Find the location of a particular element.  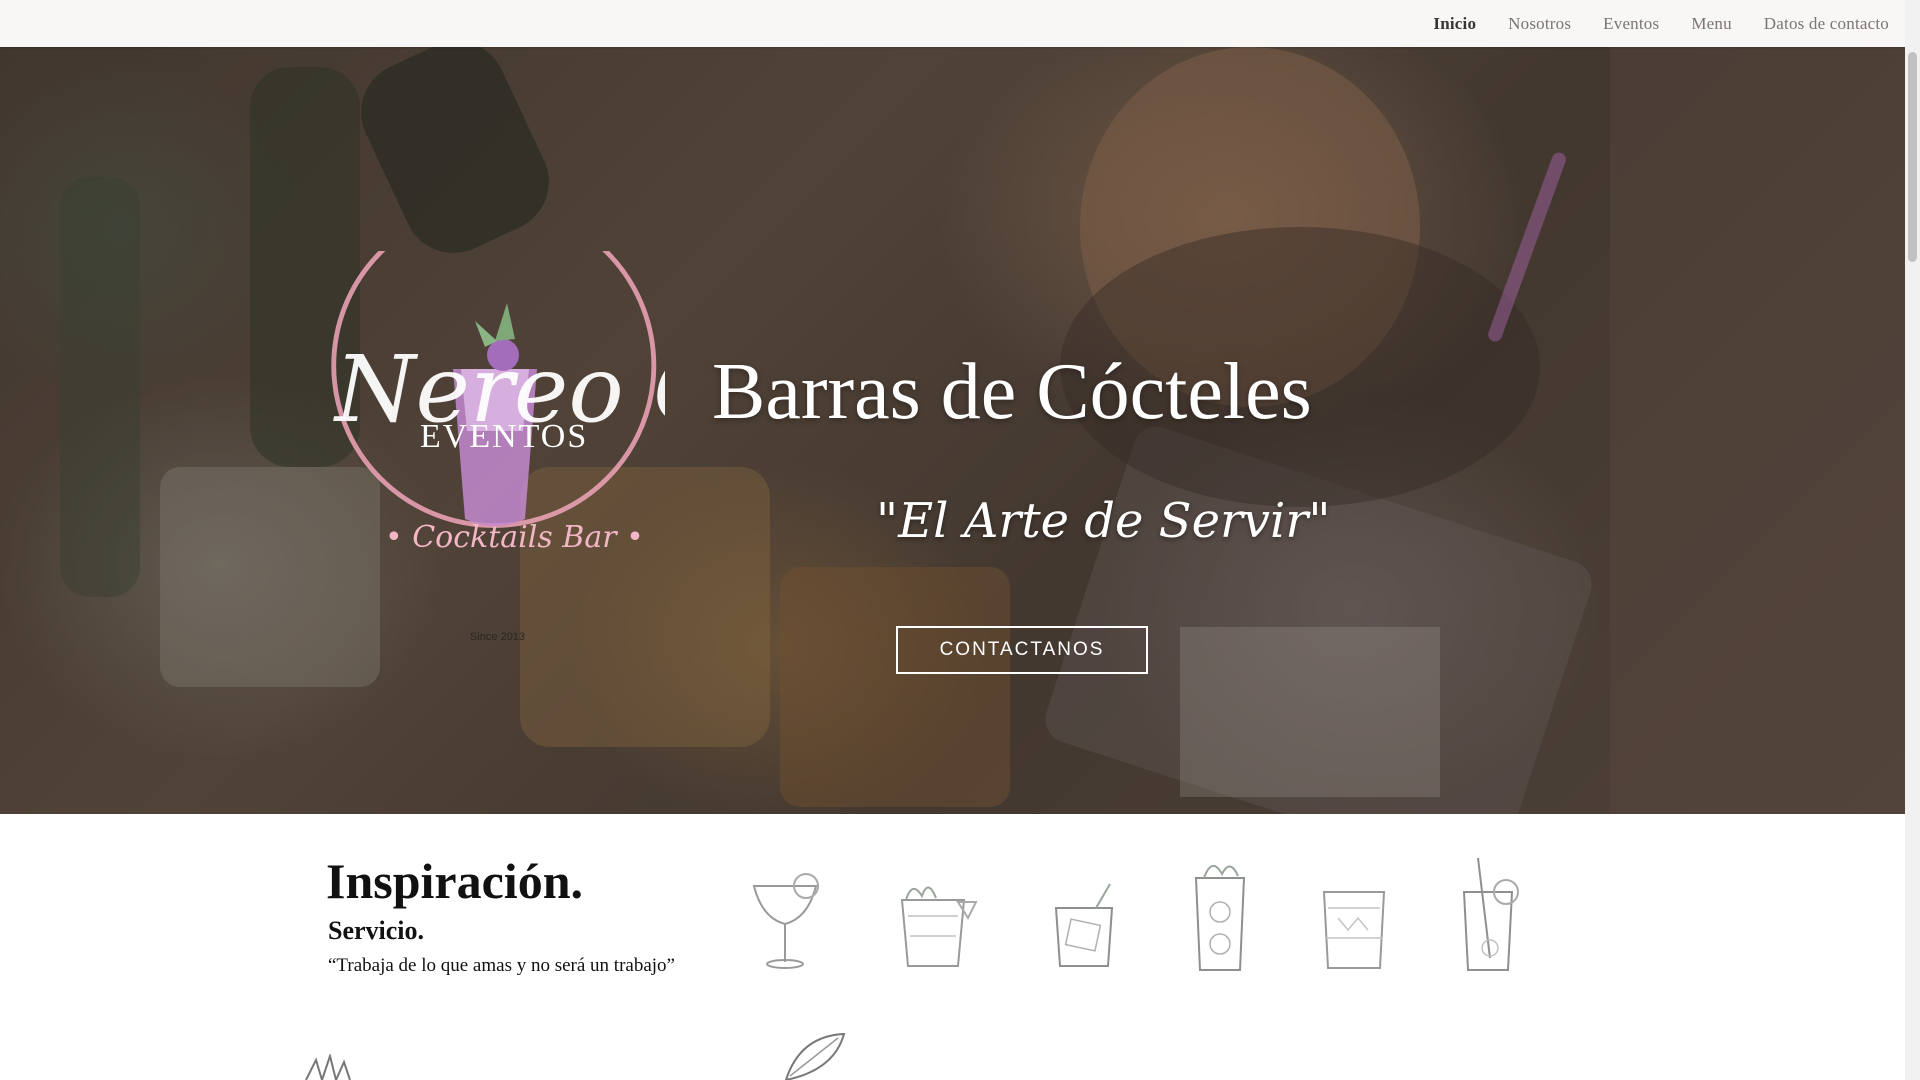

svg-text: EVENTOS is located at coordinates (504, 436).